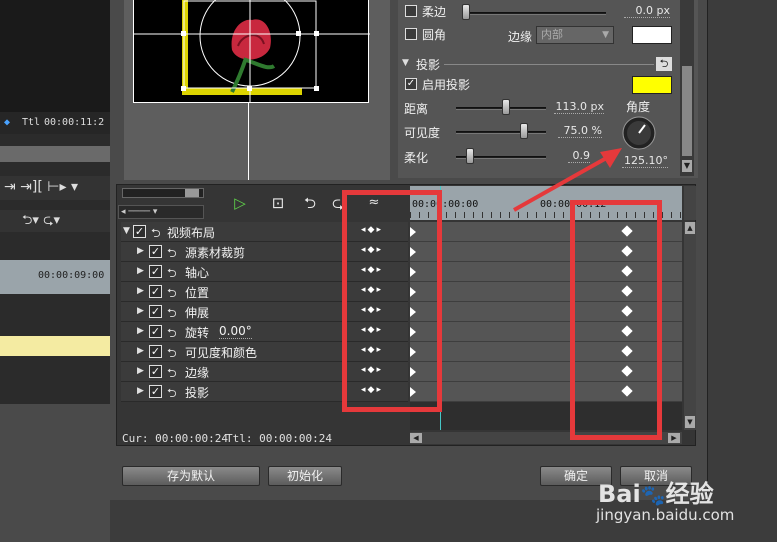 The width and height of the screenshot is (777, 542). I want to click on watermark-brand: Bai🐾经验, so click(656, 494).